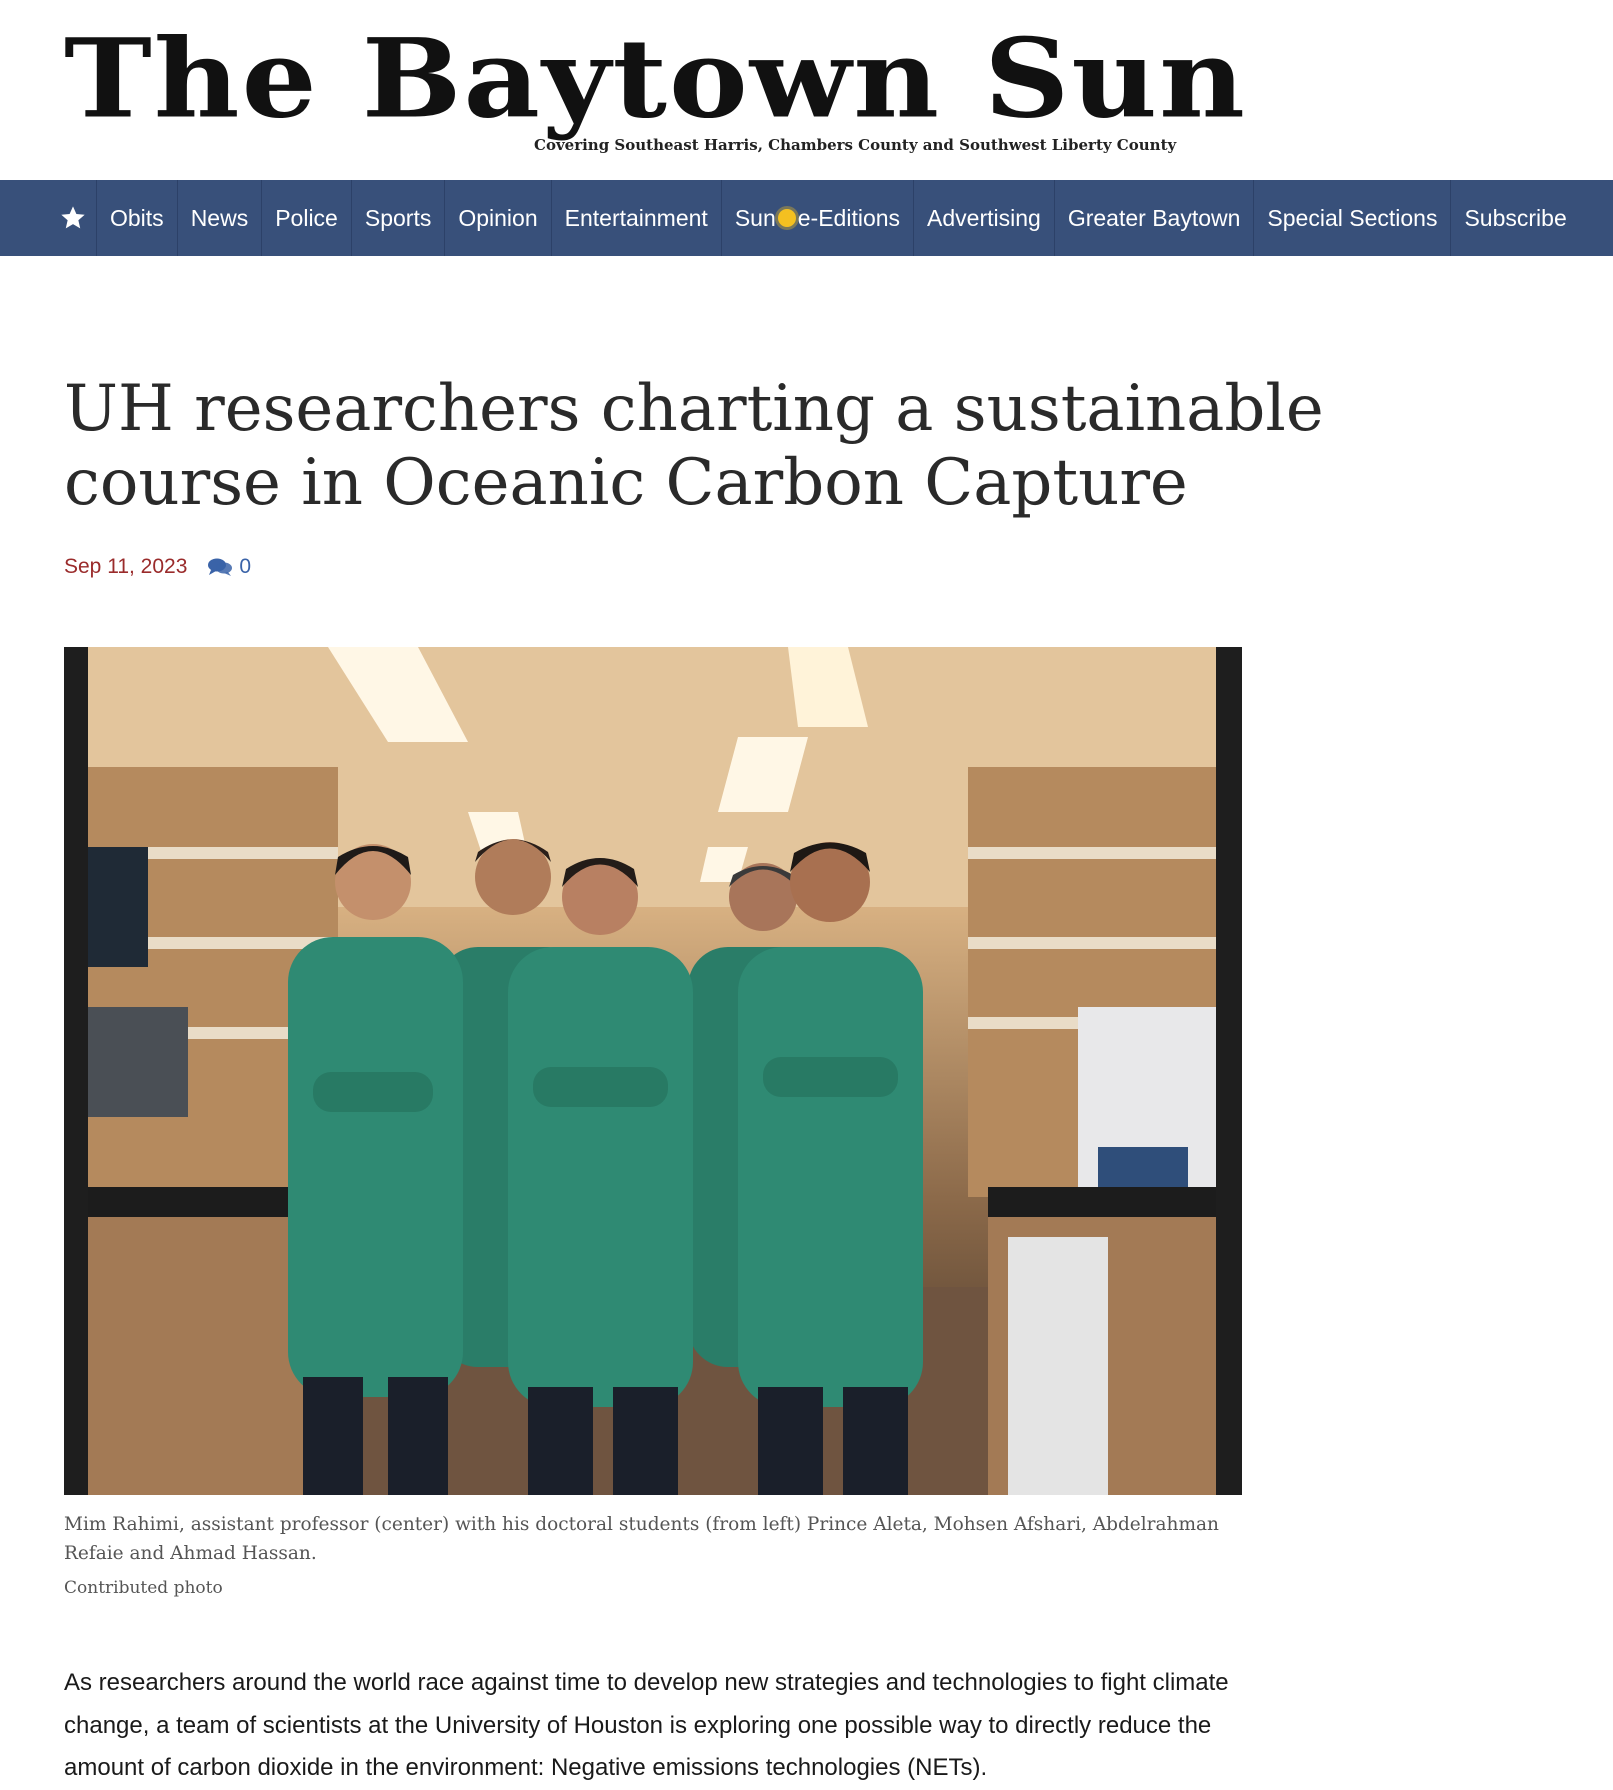 The width and height of the screenshot is (1613, 1790). What do you see at coordinates (637, 218) in the screenshot?
I see `nav-entertainment: Entertainment` at bounding box center [637, 218].